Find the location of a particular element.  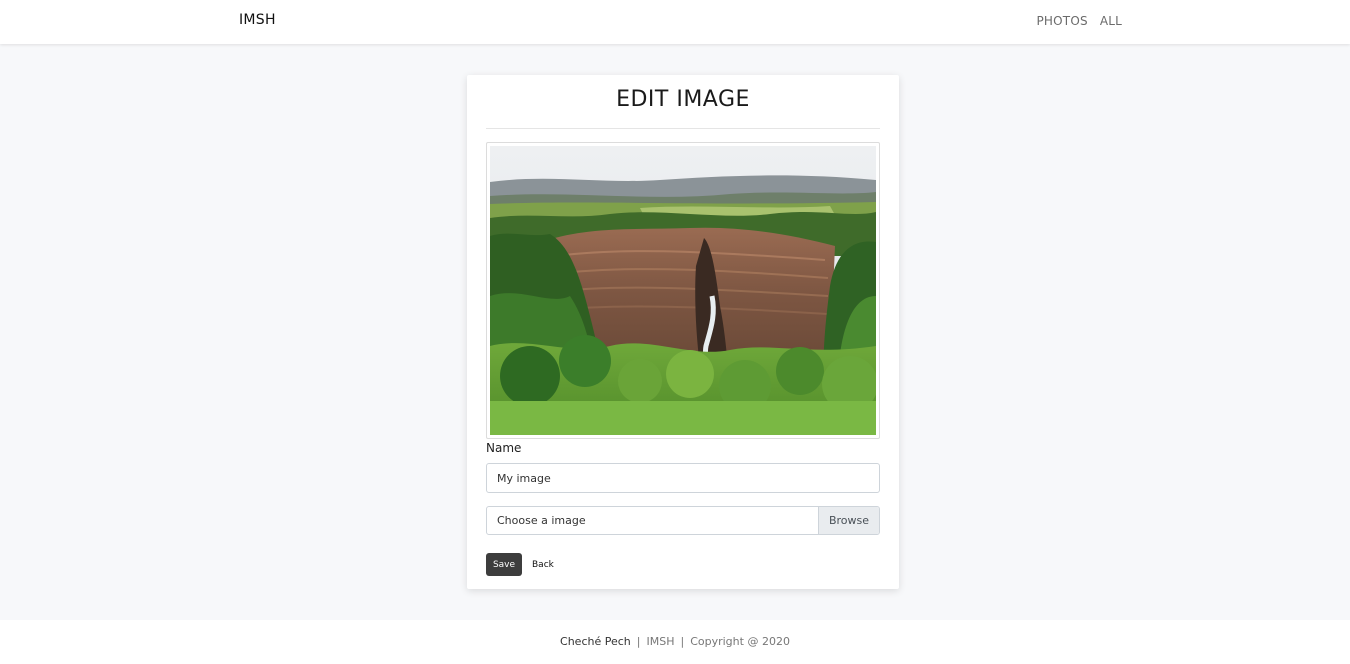

nav-links: PHOTOS ALL is located at coordinates (1080, 21).